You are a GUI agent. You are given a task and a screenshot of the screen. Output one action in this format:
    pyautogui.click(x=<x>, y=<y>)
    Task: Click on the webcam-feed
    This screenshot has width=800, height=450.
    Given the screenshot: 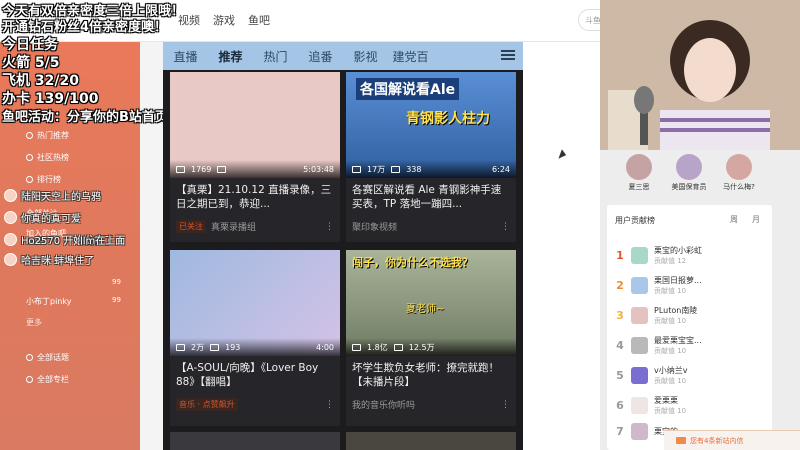 What is the action you would take?
    pyautogui.click(x=700, y=75)
    